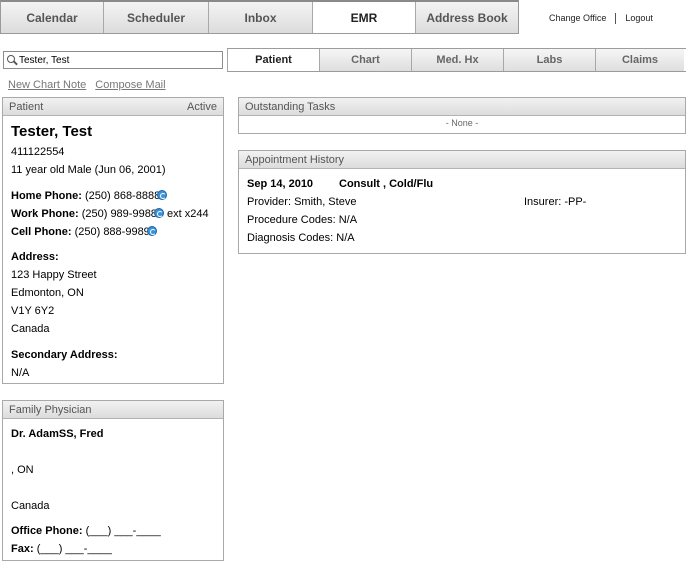 The width and height of the screenshot is (686, 565). I want to click on emr-subnav: Patient Chart Med. Hx Labs Claims, so click(456, 60).